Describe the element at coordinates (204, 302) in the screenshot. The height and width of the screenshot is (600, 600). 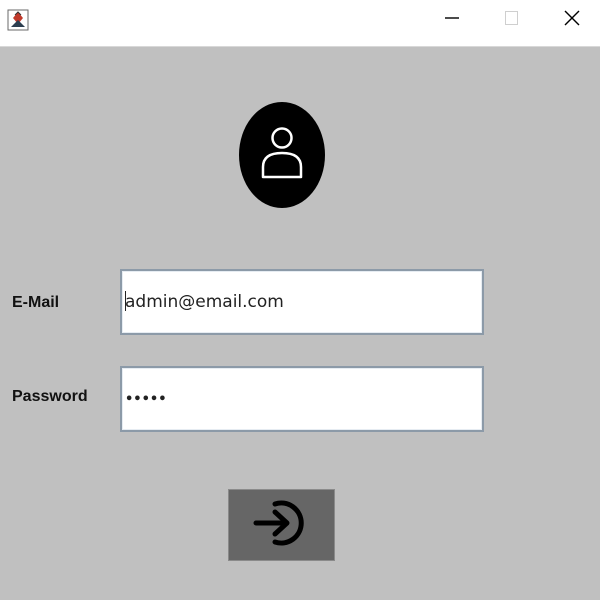
I see `email-value: admin@email.com` at that location.